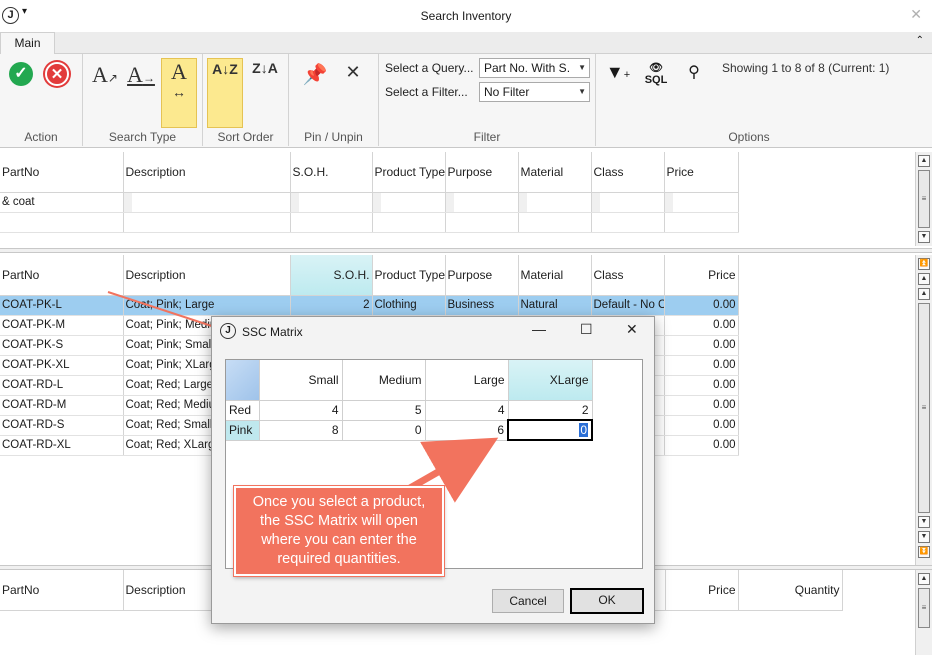 Image resolution: width=932 pixels, height=655 pixels. What do you see at coordinates (924, 264) in the screenshot?
I see `scroll-top-icon: ⏫` at bounding box center [924, 264].